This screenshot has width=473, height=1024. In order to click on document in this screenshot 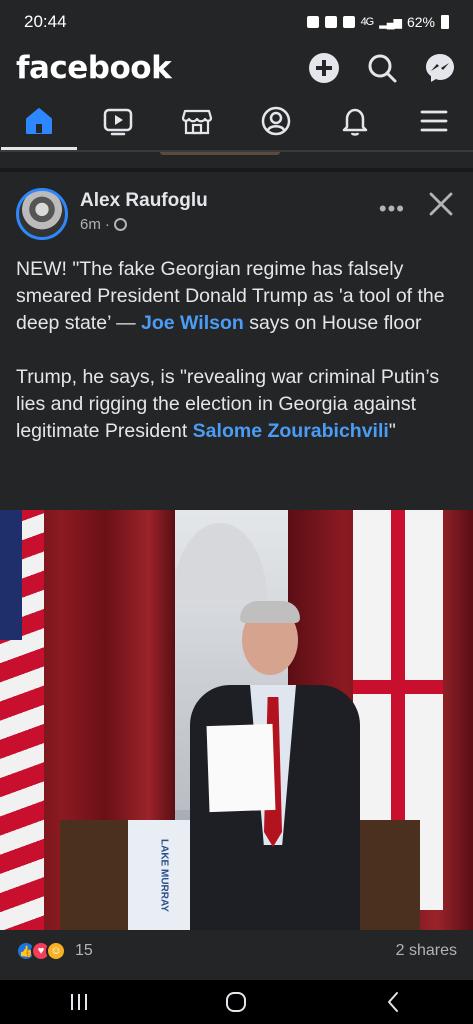, I will do `click(241, 768)`.